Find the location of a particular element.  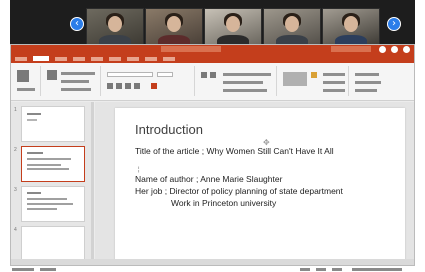

paste-icon is located at coordinates (23, 76).